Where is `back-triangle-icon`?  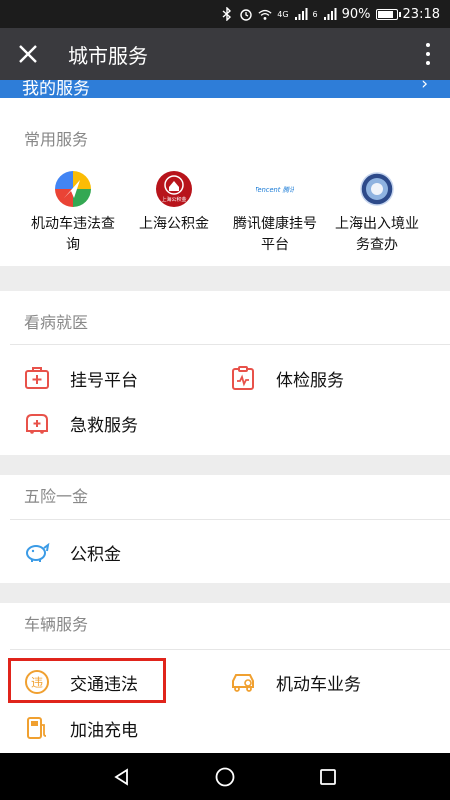
back-triangle-icon is located at coordinates (120, 776).